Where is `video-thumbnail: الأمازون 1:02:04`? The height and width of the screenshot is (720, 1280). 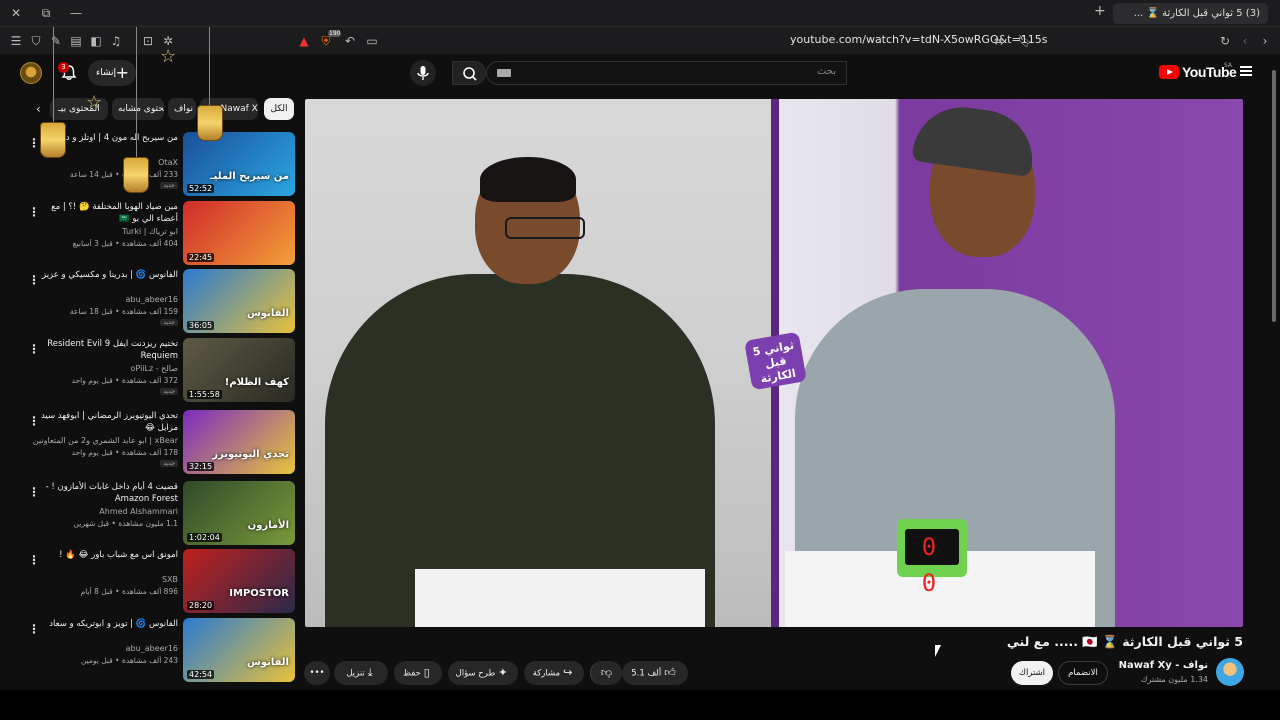
video-thumbnail: الأمازون 1:02:04 is located at coordinates (239, 513).